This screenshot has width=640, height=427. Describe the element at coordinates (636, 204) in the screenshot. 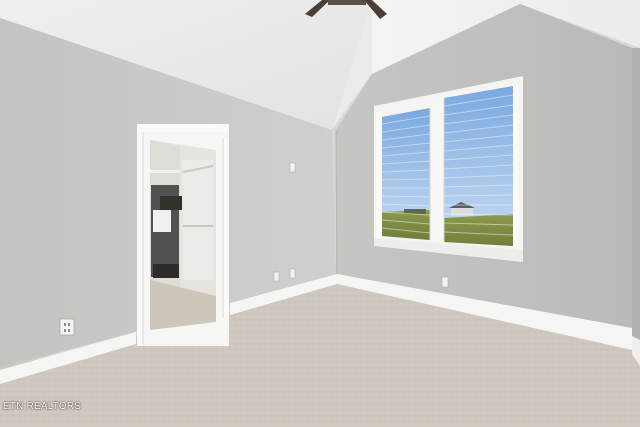

I see `far-right-wall-edge` at that location.